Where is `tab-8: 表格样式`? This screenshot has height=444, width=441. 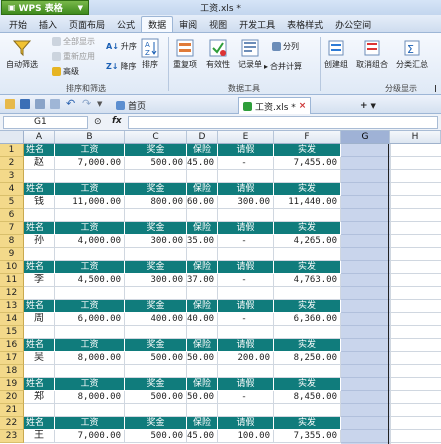 tab-8: 表格样式 is located at coordinates (305, 24).